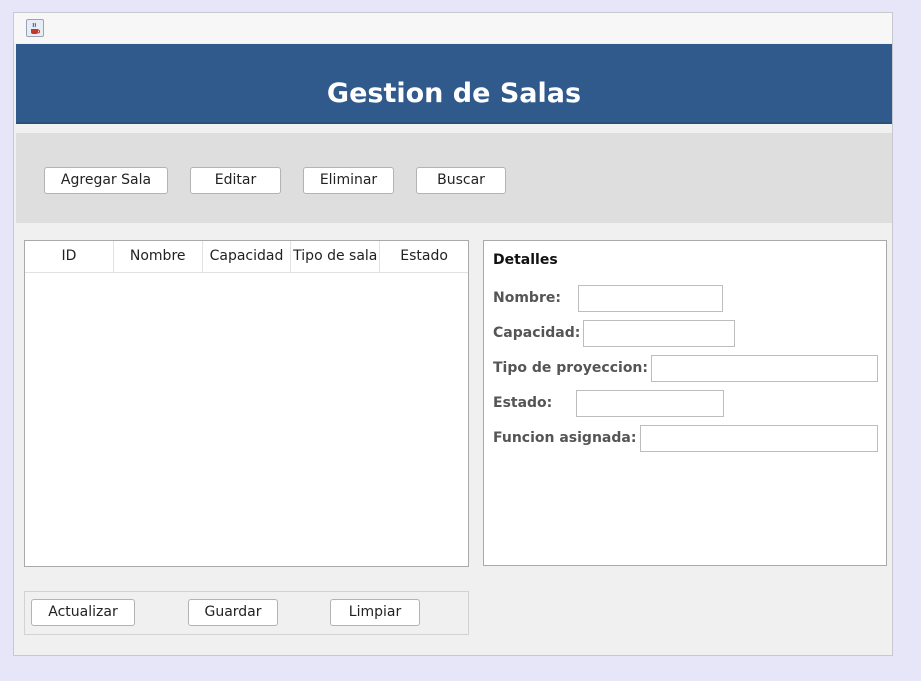  I want to click on table-header: ID Nombre Capacidad Tipo de sala Estado, so click(246, 257).